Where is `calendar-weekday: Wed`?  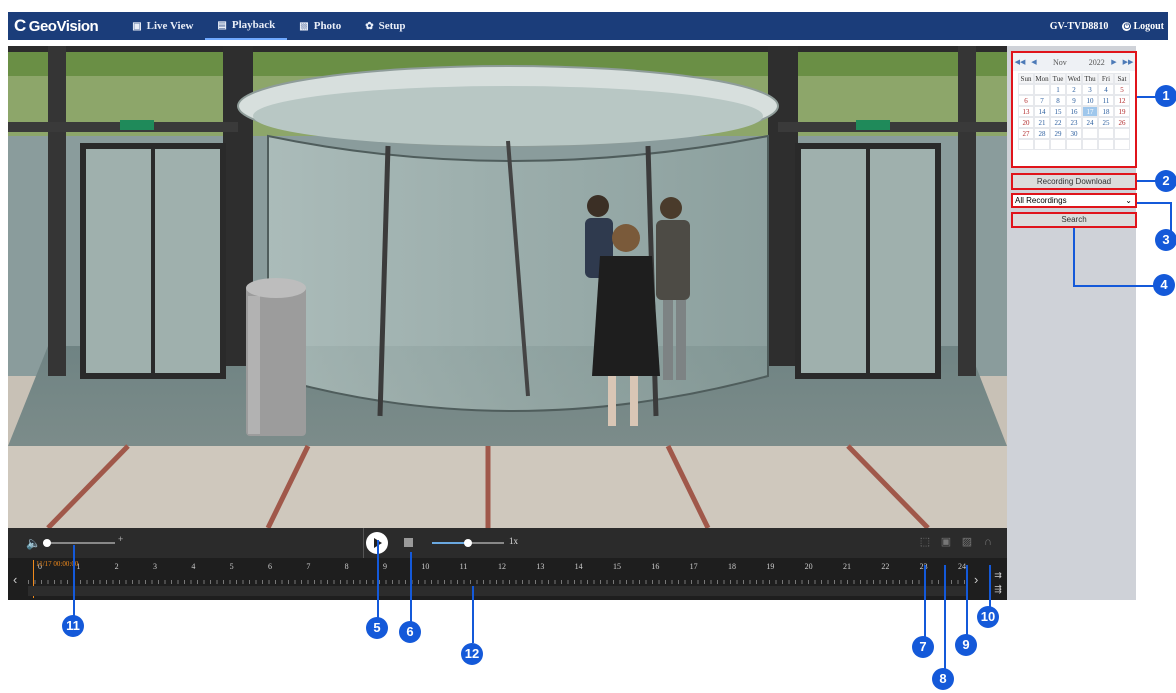
calendar-weekday: Wed is located at coordinates (1074, 78).